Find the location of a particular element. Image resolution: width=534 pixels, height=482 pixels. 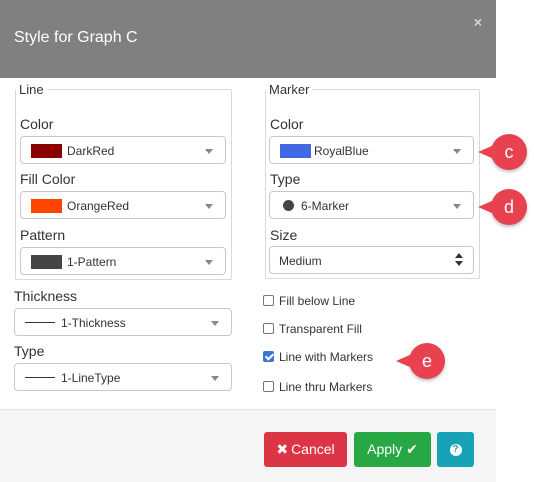

marker-type-value: 6-Marker is located at coordinates (325, 206).